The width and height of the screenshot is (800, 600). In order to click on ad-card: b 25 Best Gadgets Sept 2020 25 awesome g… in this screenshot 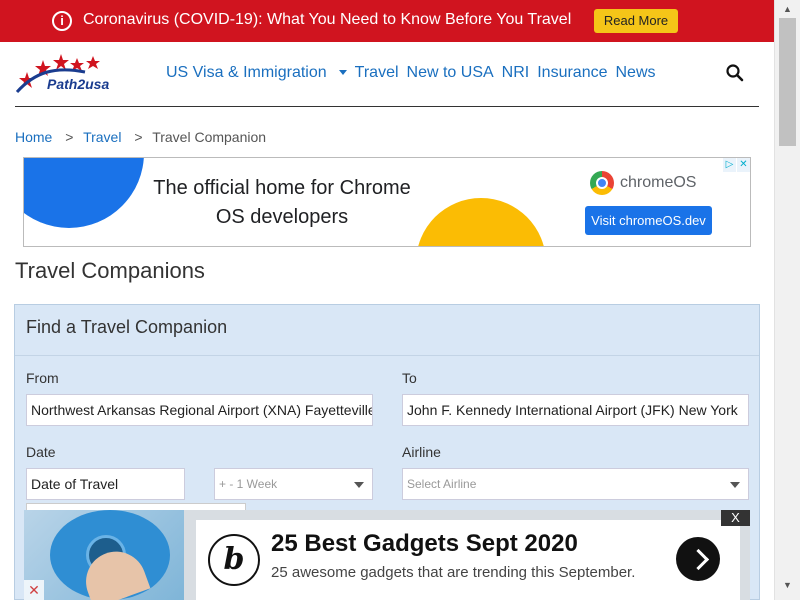, I will do `click(468, 560)`.